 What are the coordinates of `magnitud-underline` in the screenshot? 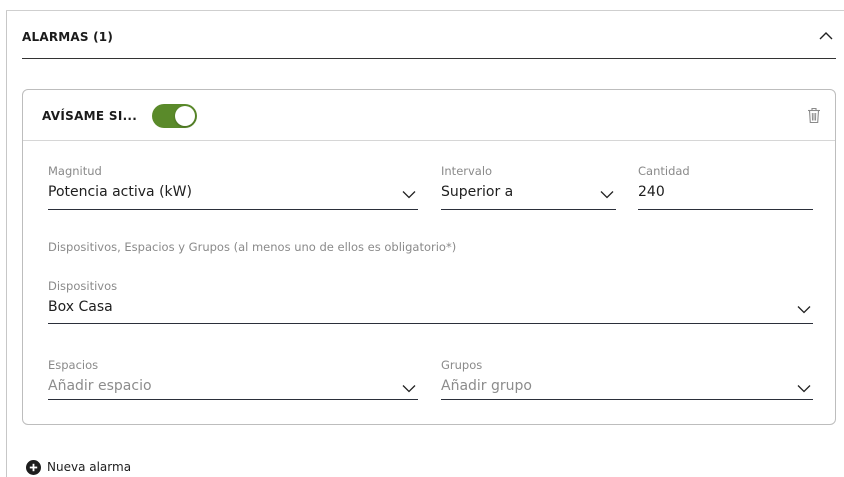 It's located at (233, 209).